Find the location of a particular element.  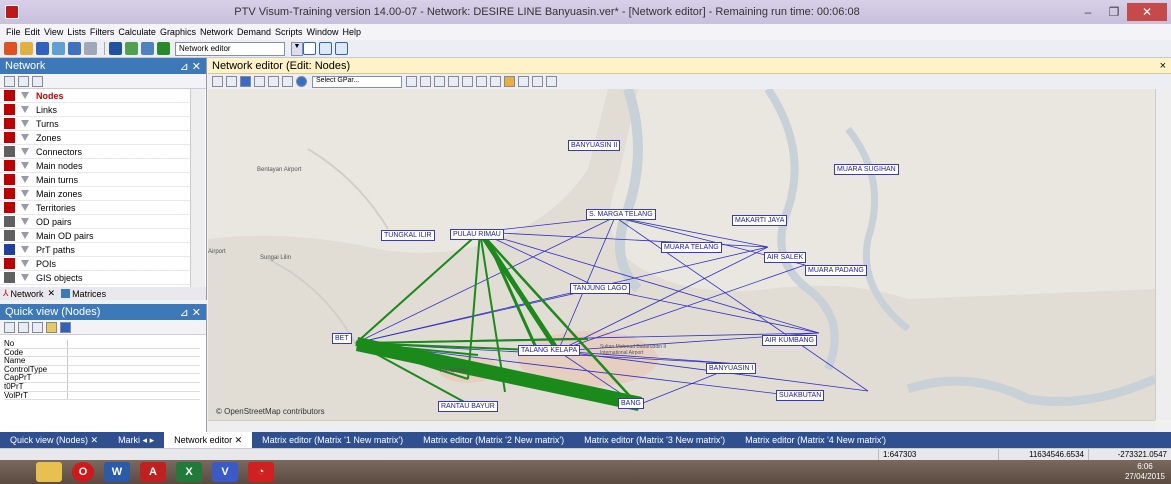

node-label: AIR SALEK is located at coordinates (785, 257).